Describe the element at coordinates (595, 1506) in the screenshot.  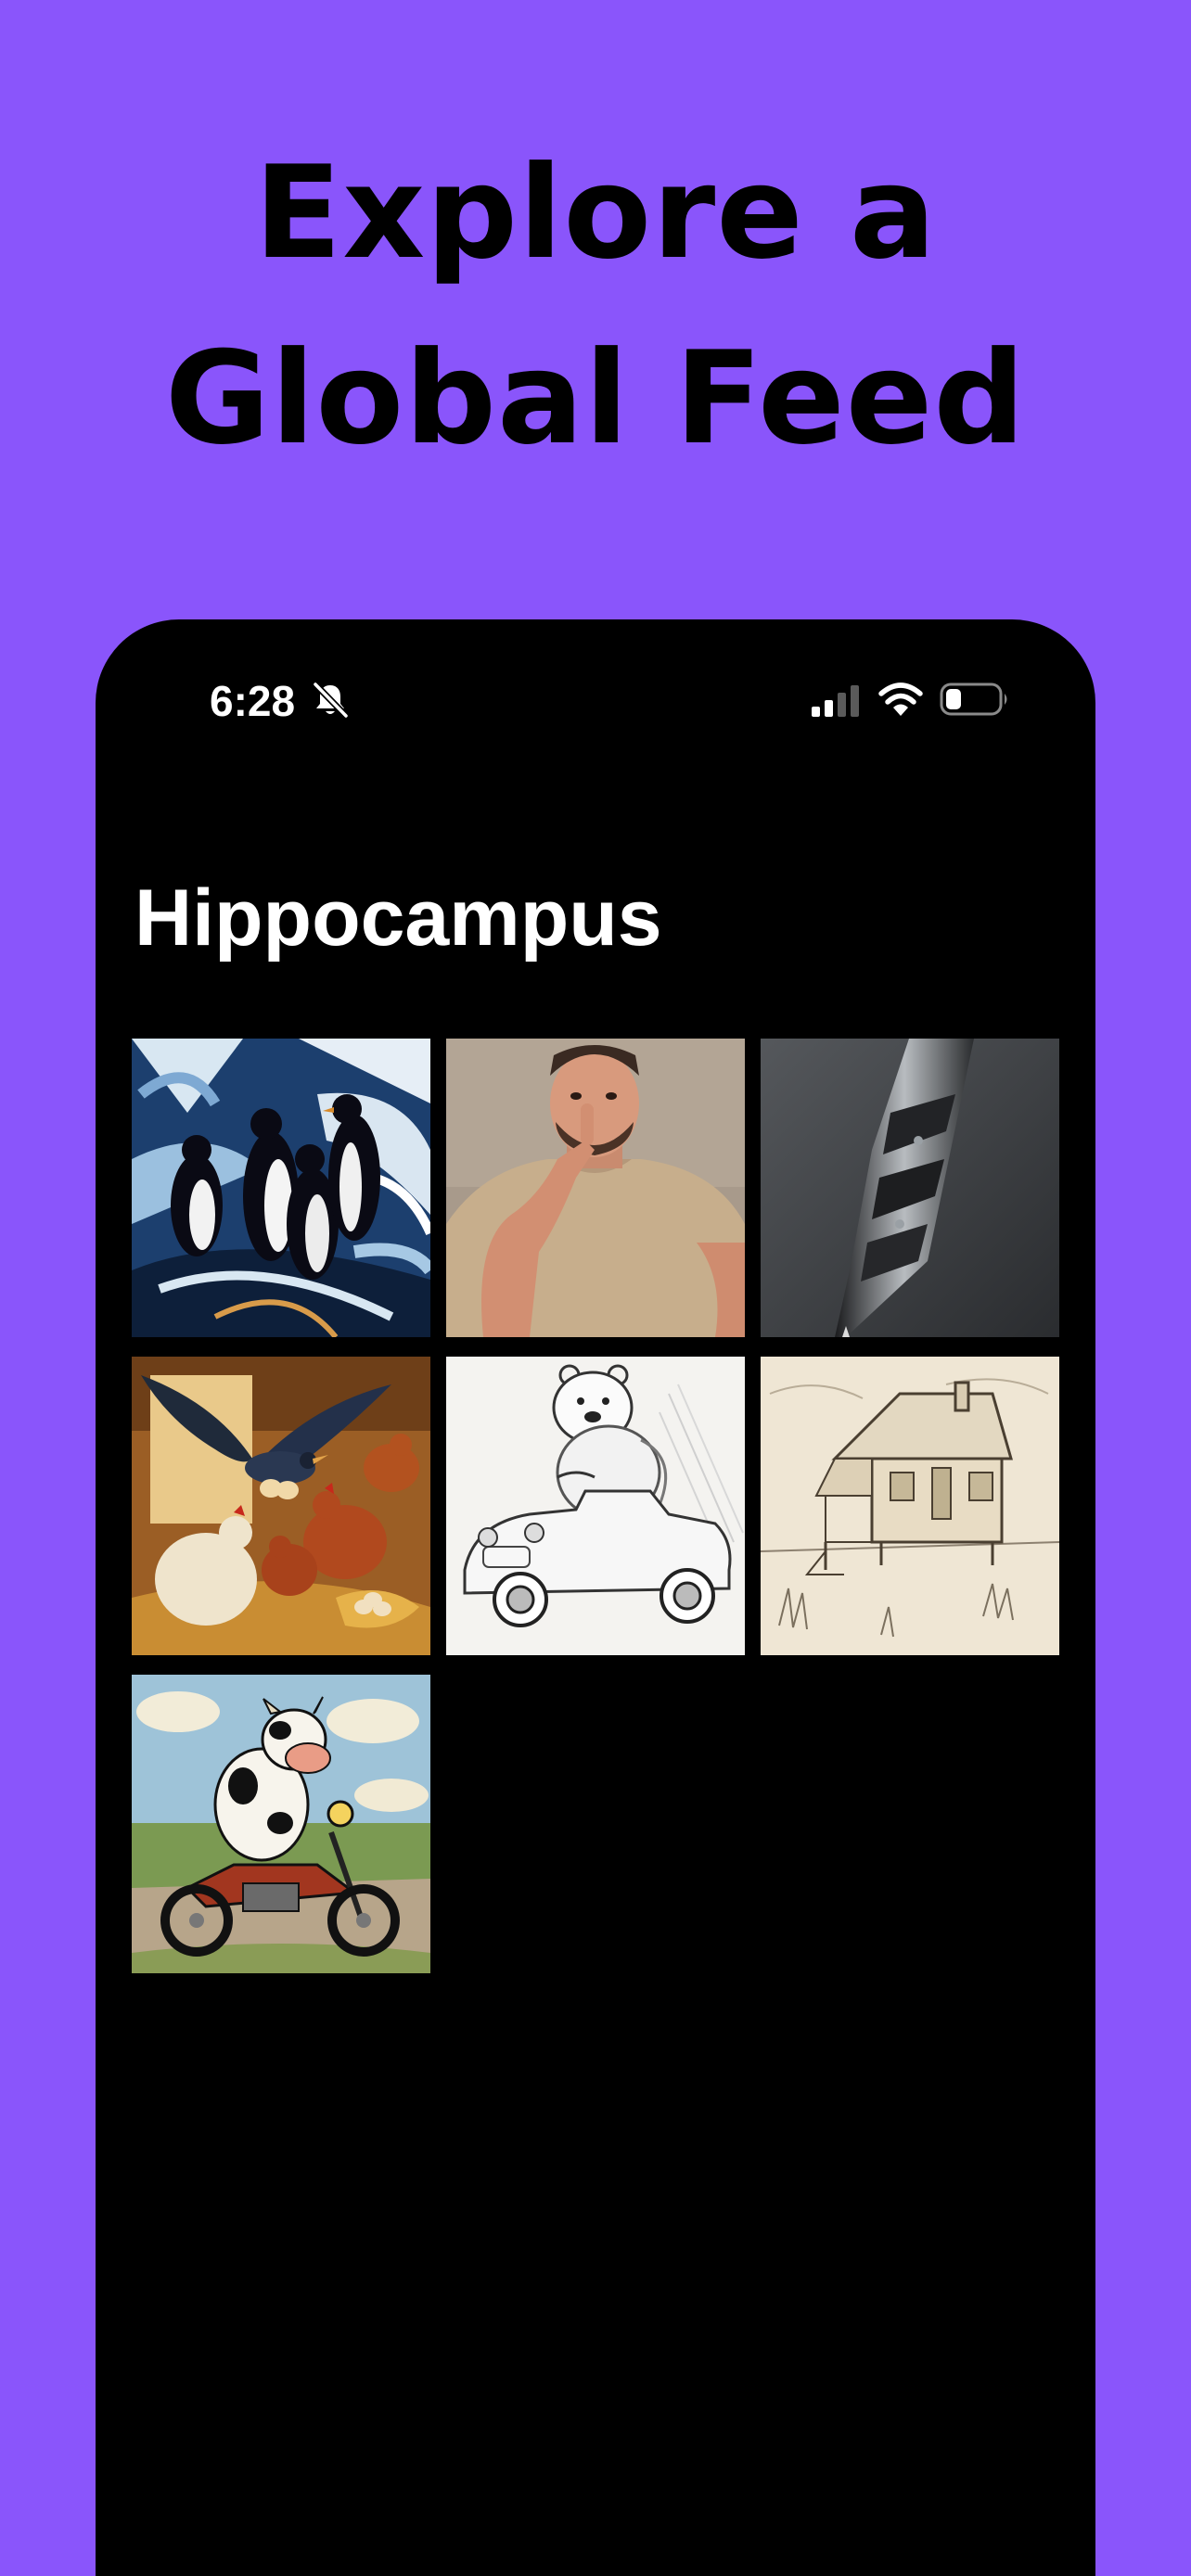
I see `feed-image-bear-car` at that location.